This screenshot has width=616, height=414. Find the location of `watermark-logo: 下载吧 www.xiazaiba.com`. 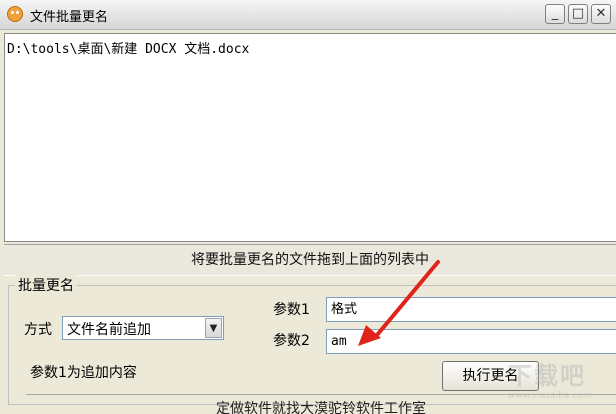

watermark-logo: 下载吧 www.xiazaiba.com is located at coordinates (562, 385).